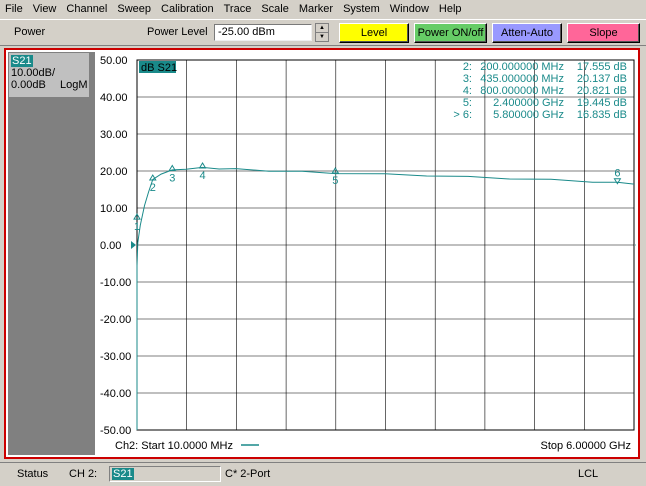  I want to click on y-tick-label: 30.00, so click(114, 135).